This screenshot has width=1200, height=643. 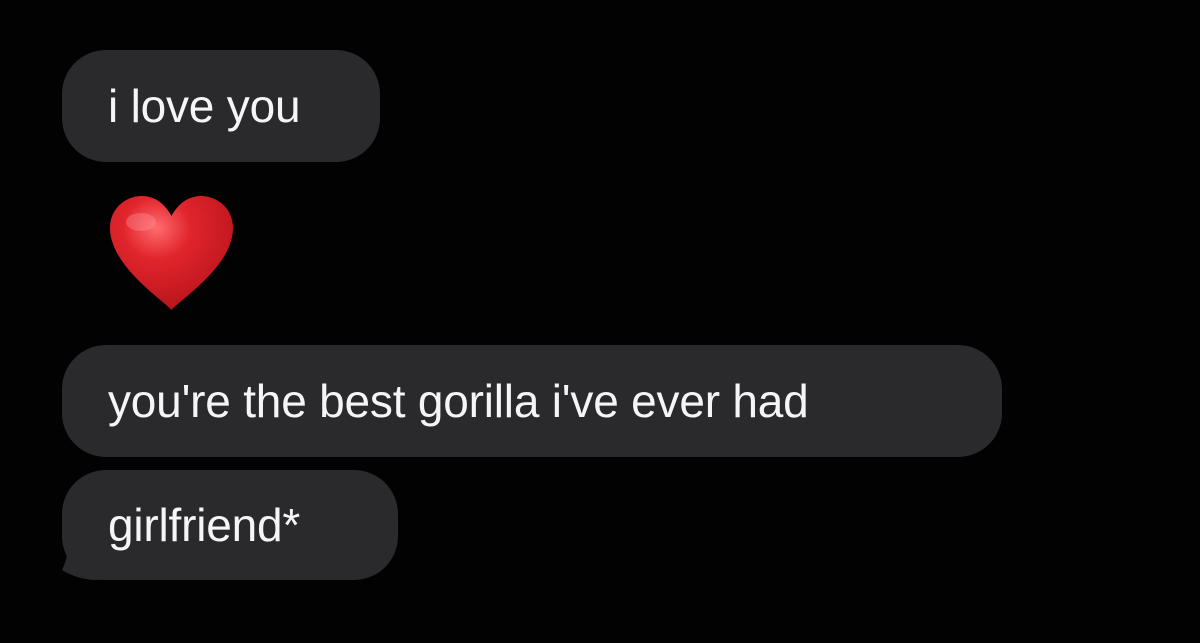 I want to click on red-heart-icon, so click(x=171, y=254).